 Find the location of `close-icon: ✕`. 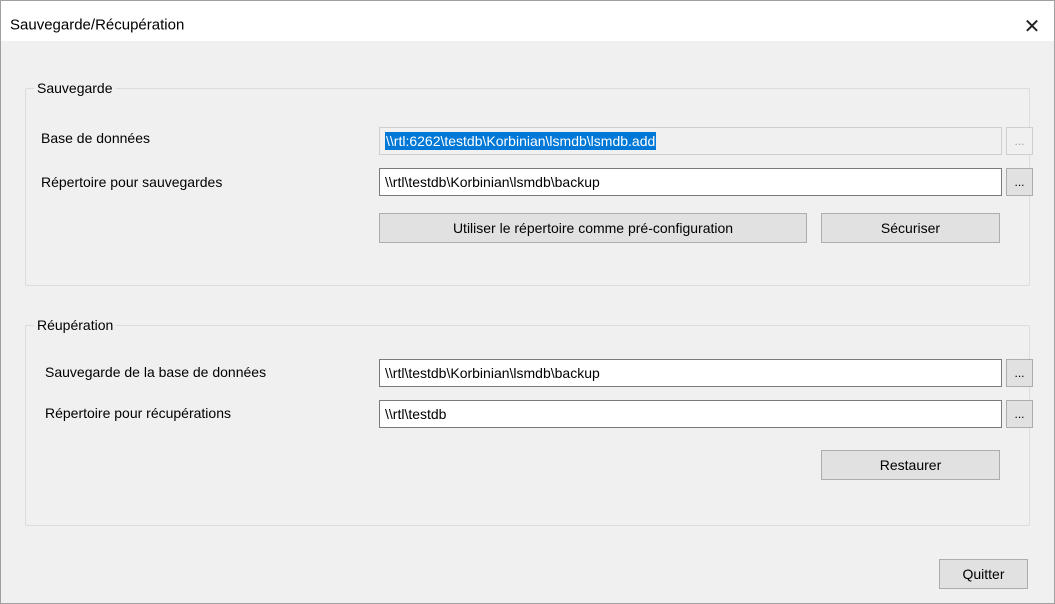

close-icon: ✕ is located at coordinates (1032, 26).